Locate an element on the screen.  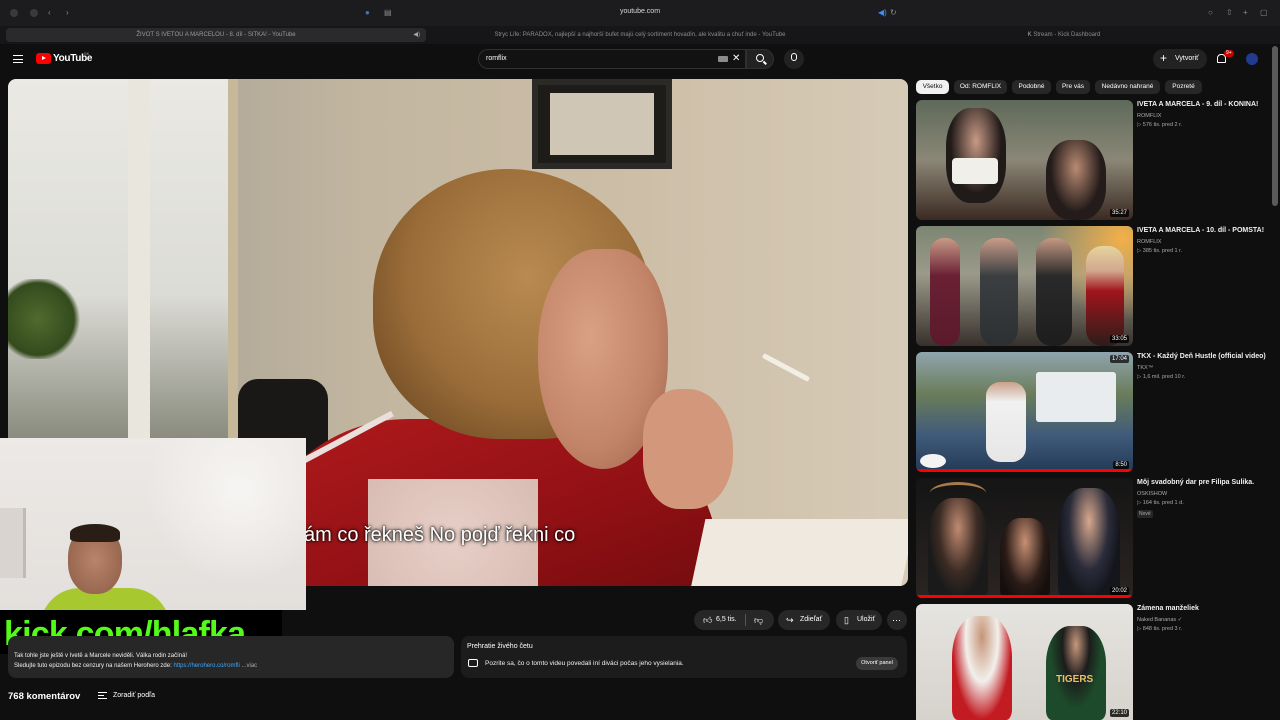
audio-playing-icon: ◀) is located at coordinates (882, 12).